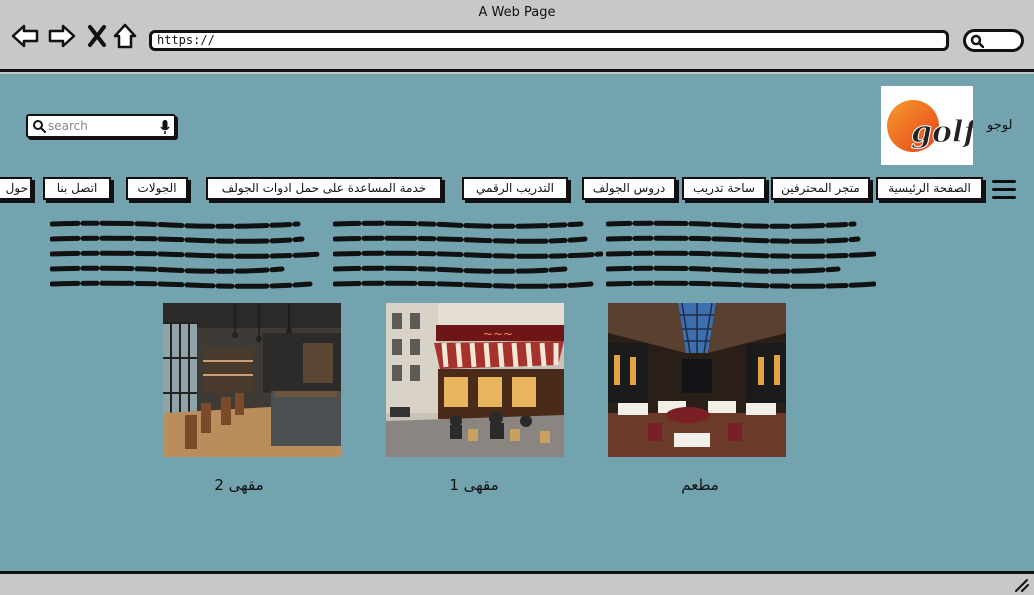 The image size is (1034, 595). Describe the element at coordinates (16, 188) in the screenshot. I see `nav-item-about: حول` at that location.